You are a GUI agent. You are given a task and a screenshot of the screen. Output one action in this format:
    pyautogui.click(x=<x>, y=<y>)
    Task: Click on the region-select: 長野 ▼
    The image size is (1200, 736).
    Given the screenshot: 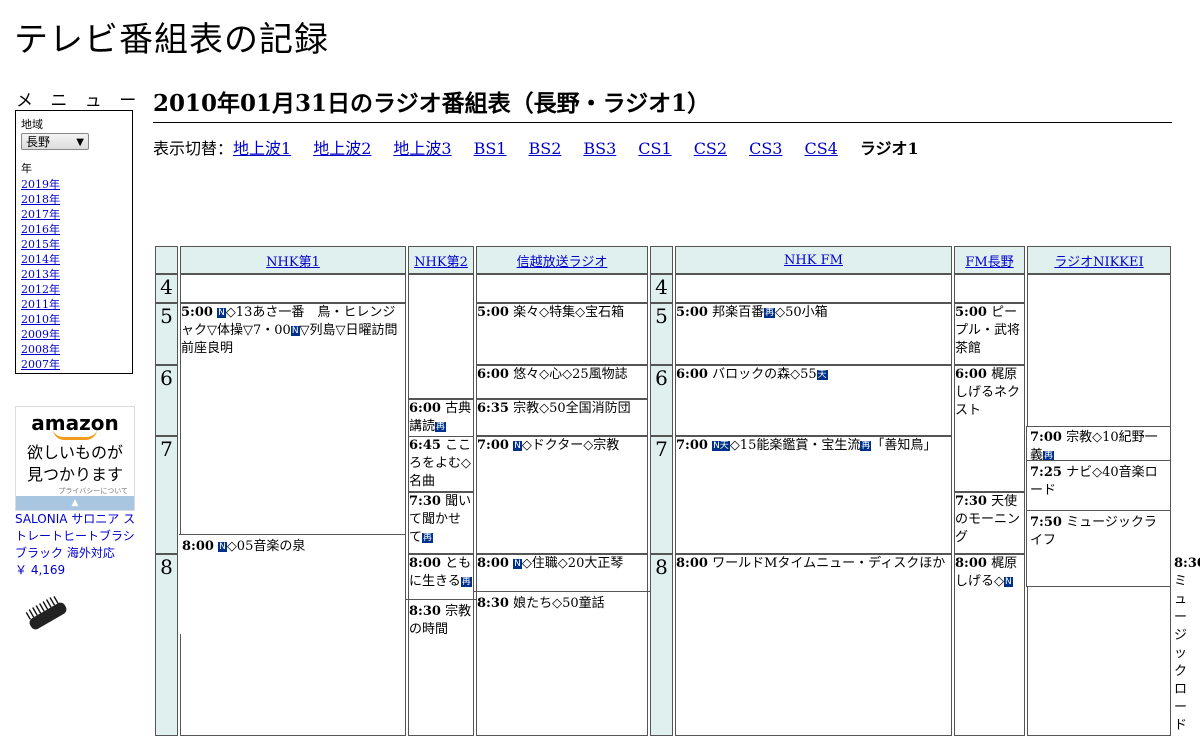 What is the action you would take?
    pyautogui.click(x=55, y=141)
    